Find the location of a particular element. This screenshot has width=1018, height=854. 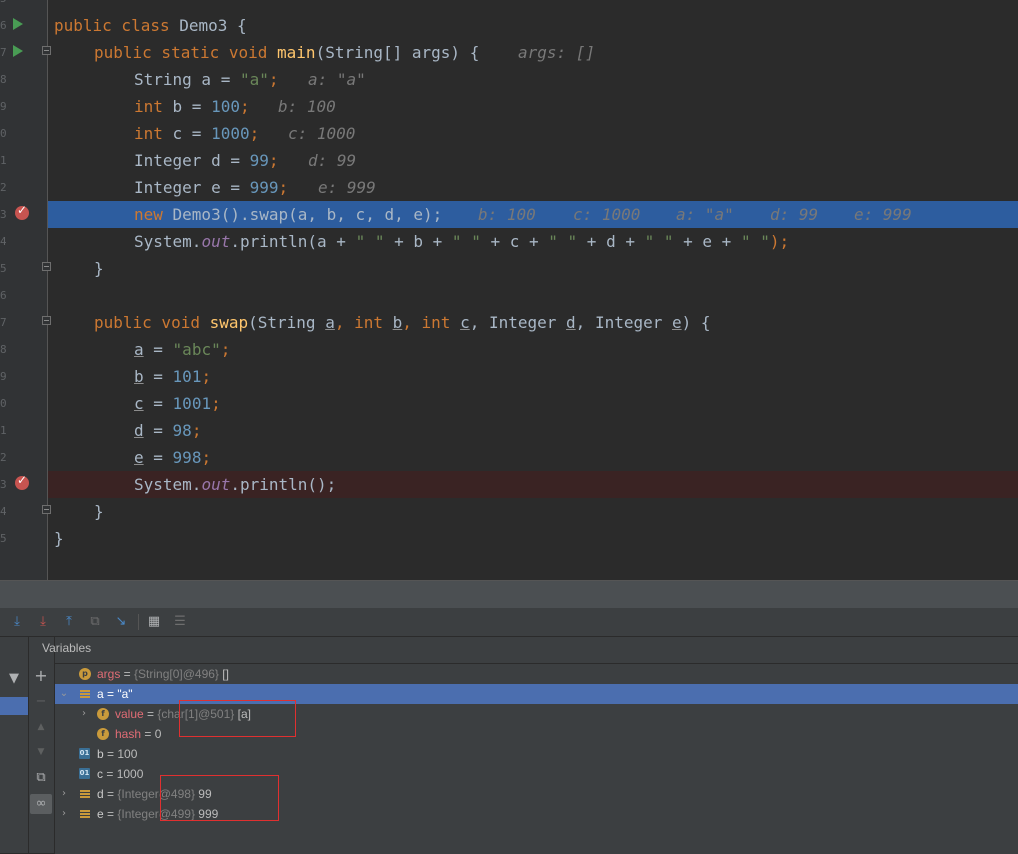

code-text: (String[] args) { is located at coordinates (397, 52).